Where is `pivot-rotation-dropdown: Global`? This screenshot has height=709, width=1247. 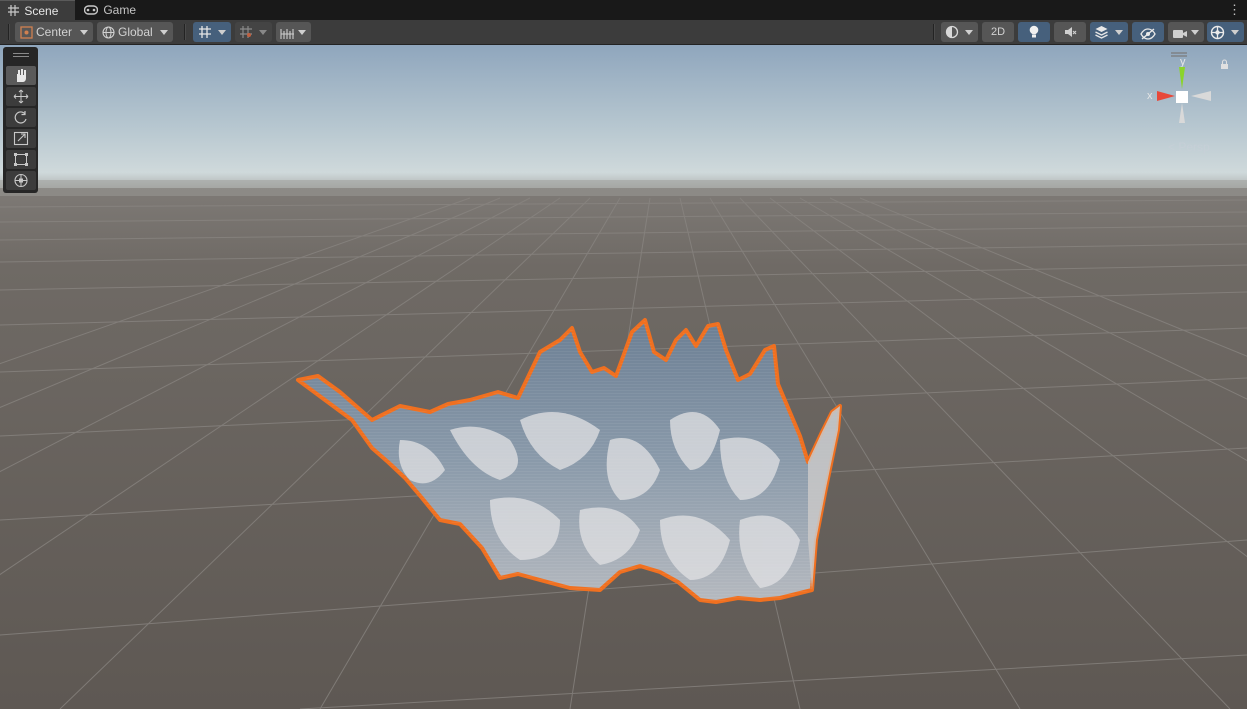 pivot-rotation-dropdown: Global is located at coordinates (135, 32).